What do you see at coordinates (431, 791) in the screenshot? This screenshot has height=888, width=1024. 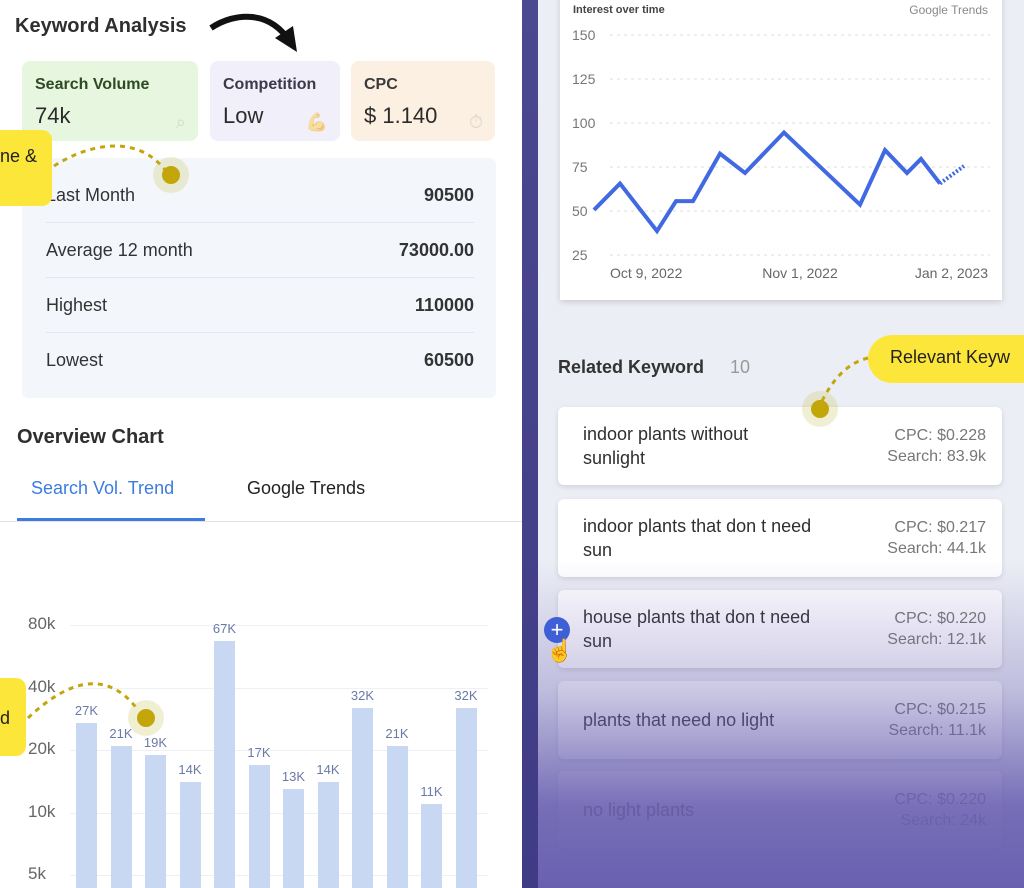 I see `bar-label: 11K` at bounding box center [431, 791].